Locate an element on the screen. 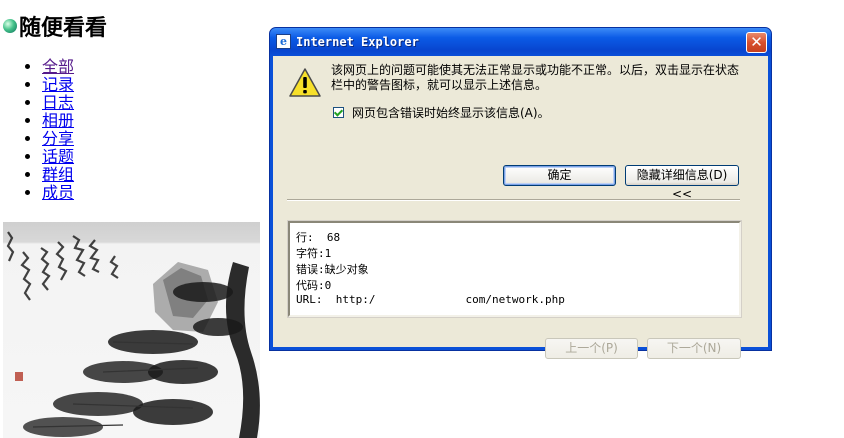 This screenshot has height=438, width=844. nav-link-album: 相册 is located at coordinates (58, 120).